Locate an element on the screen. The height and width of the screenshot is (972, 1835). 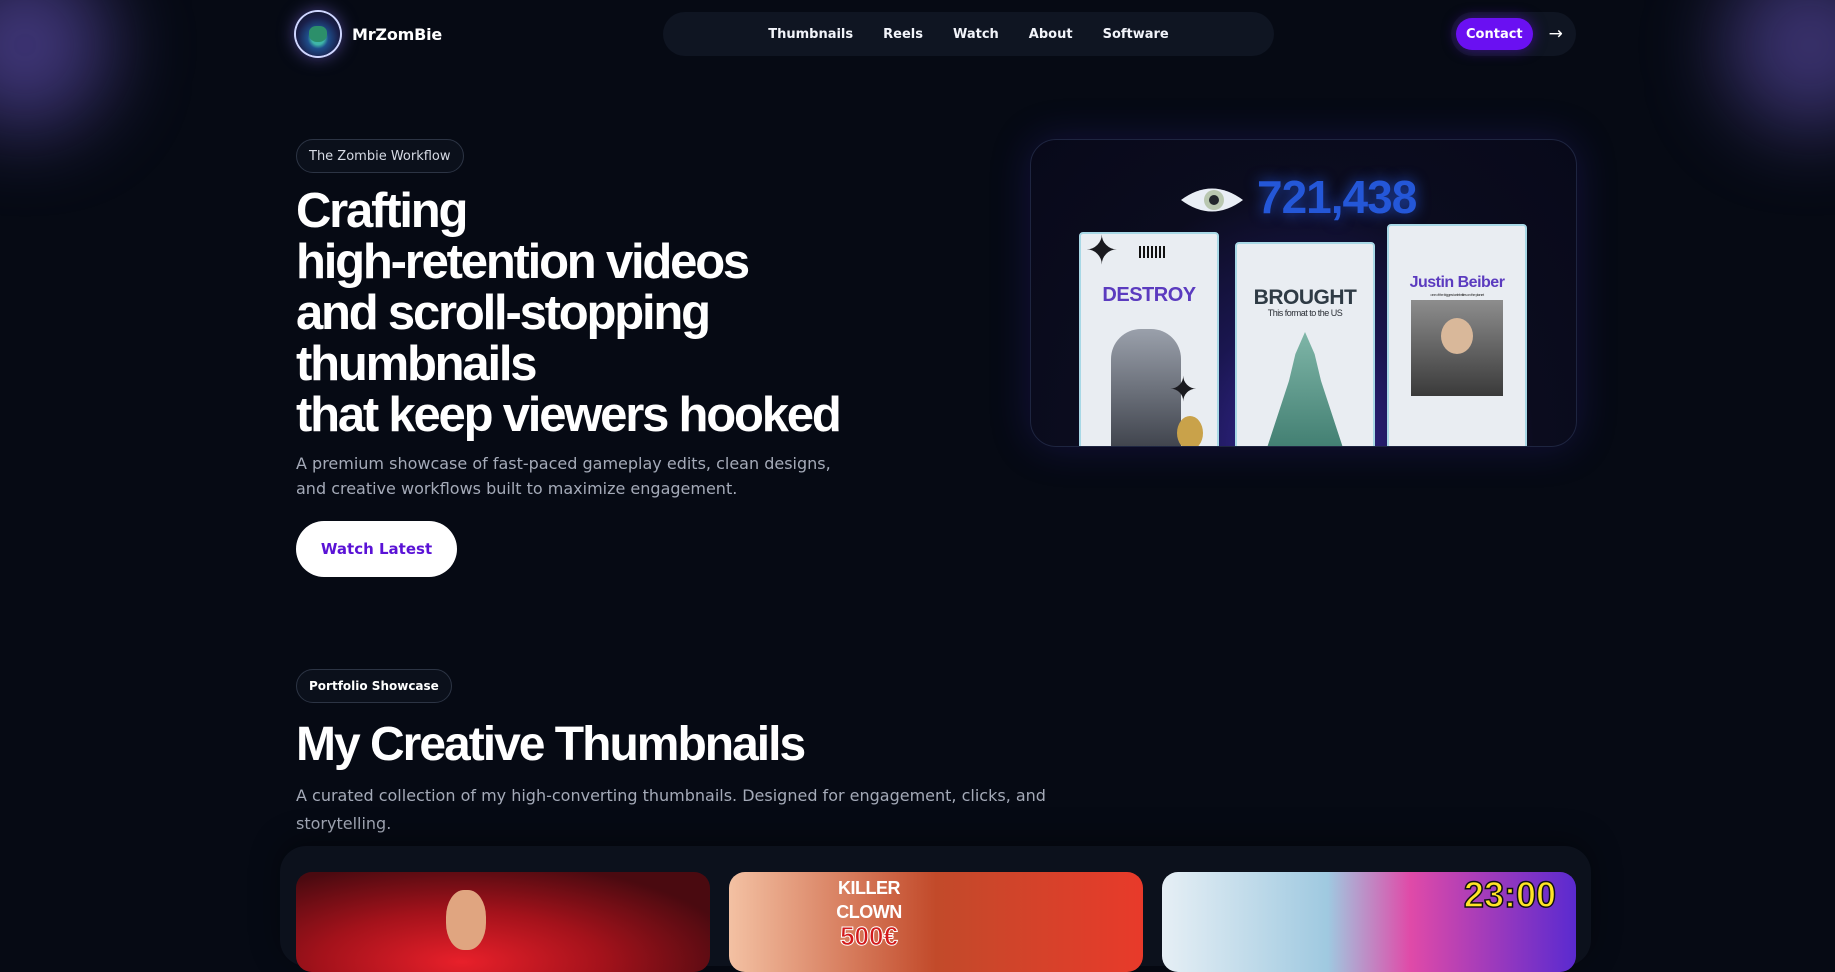
thumbnail-overlay-top: 23:00 is located at coordinates (1510, 894).